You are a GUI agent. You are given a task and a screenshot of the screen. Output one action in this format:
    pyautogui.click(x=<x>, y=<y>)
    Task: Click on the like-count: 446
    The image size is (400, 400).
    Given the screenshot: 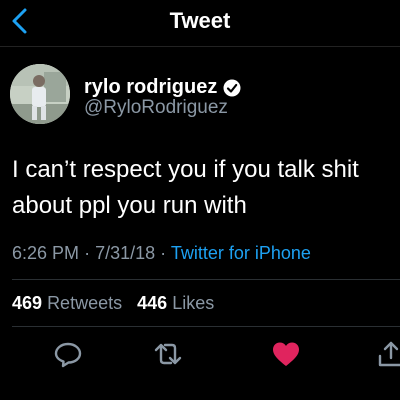 What is the action you would take?
    pyautogui.click(x=152, y=303)
    